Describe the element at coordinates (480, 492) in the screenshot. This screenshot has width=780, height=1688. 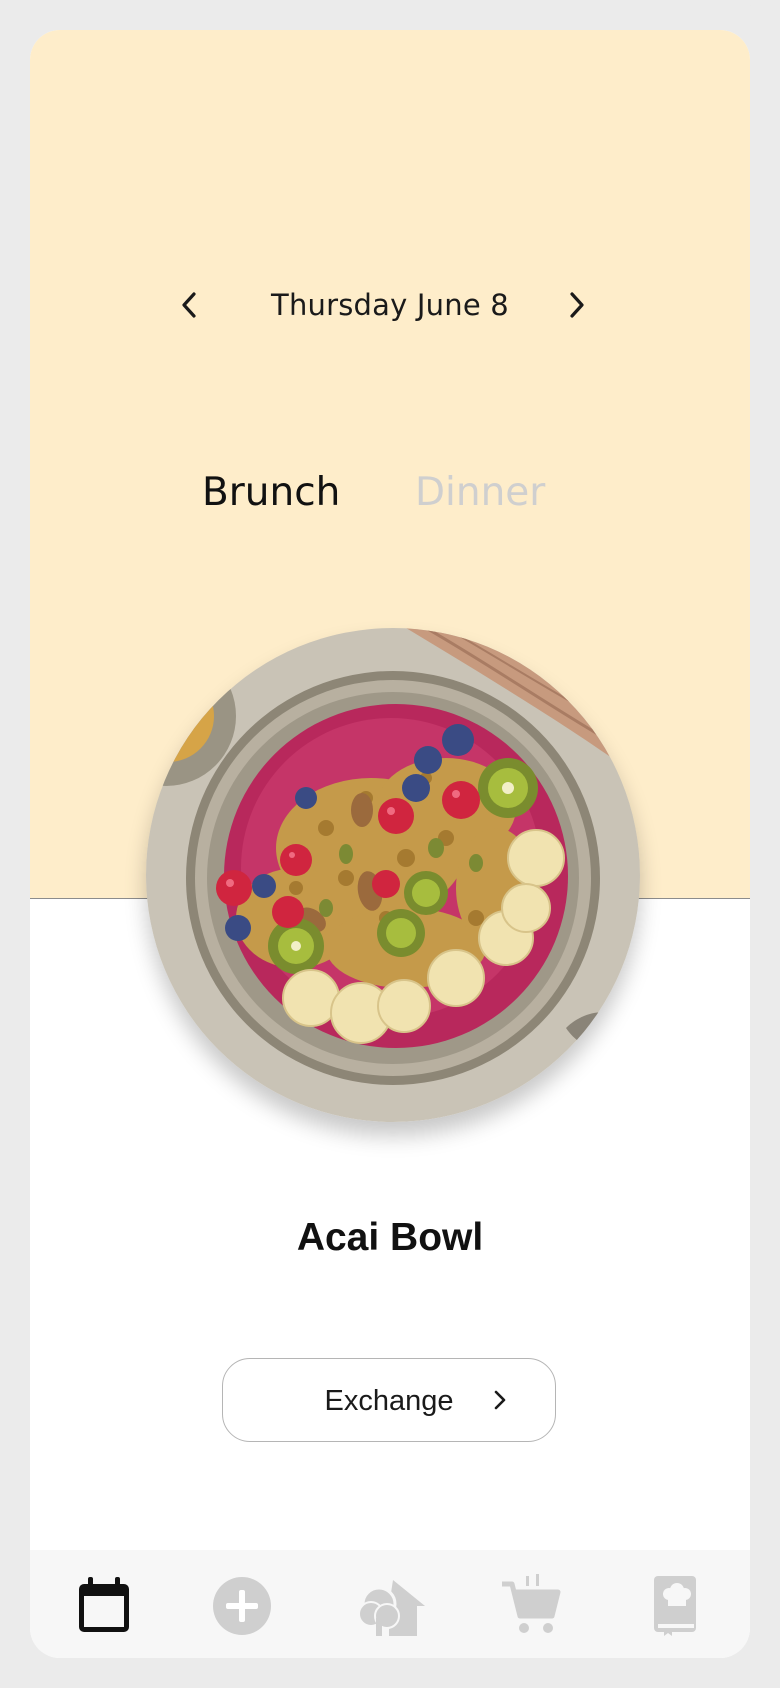
I see `tab-dinner: Dinner` at that location.